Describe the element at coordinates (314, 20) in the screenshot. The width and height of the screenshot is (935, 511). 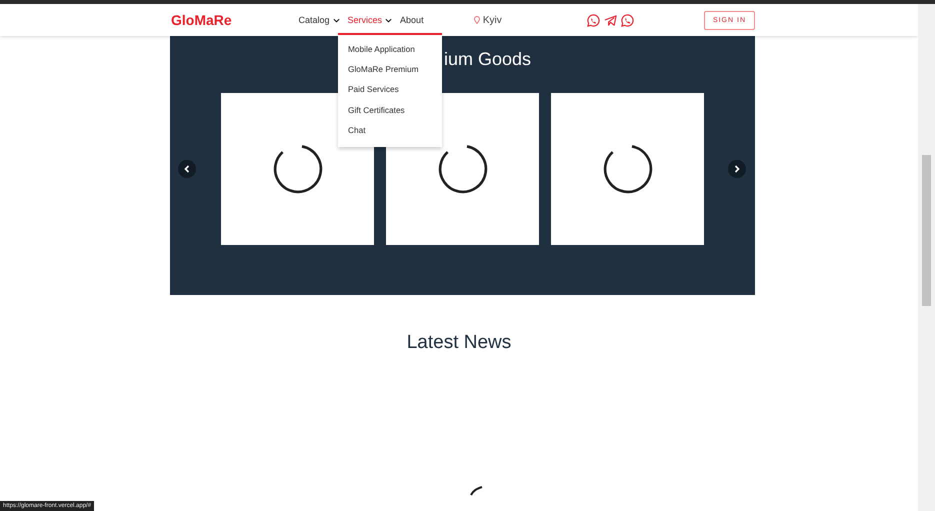
I see `nav-link: Catalog` at that location.